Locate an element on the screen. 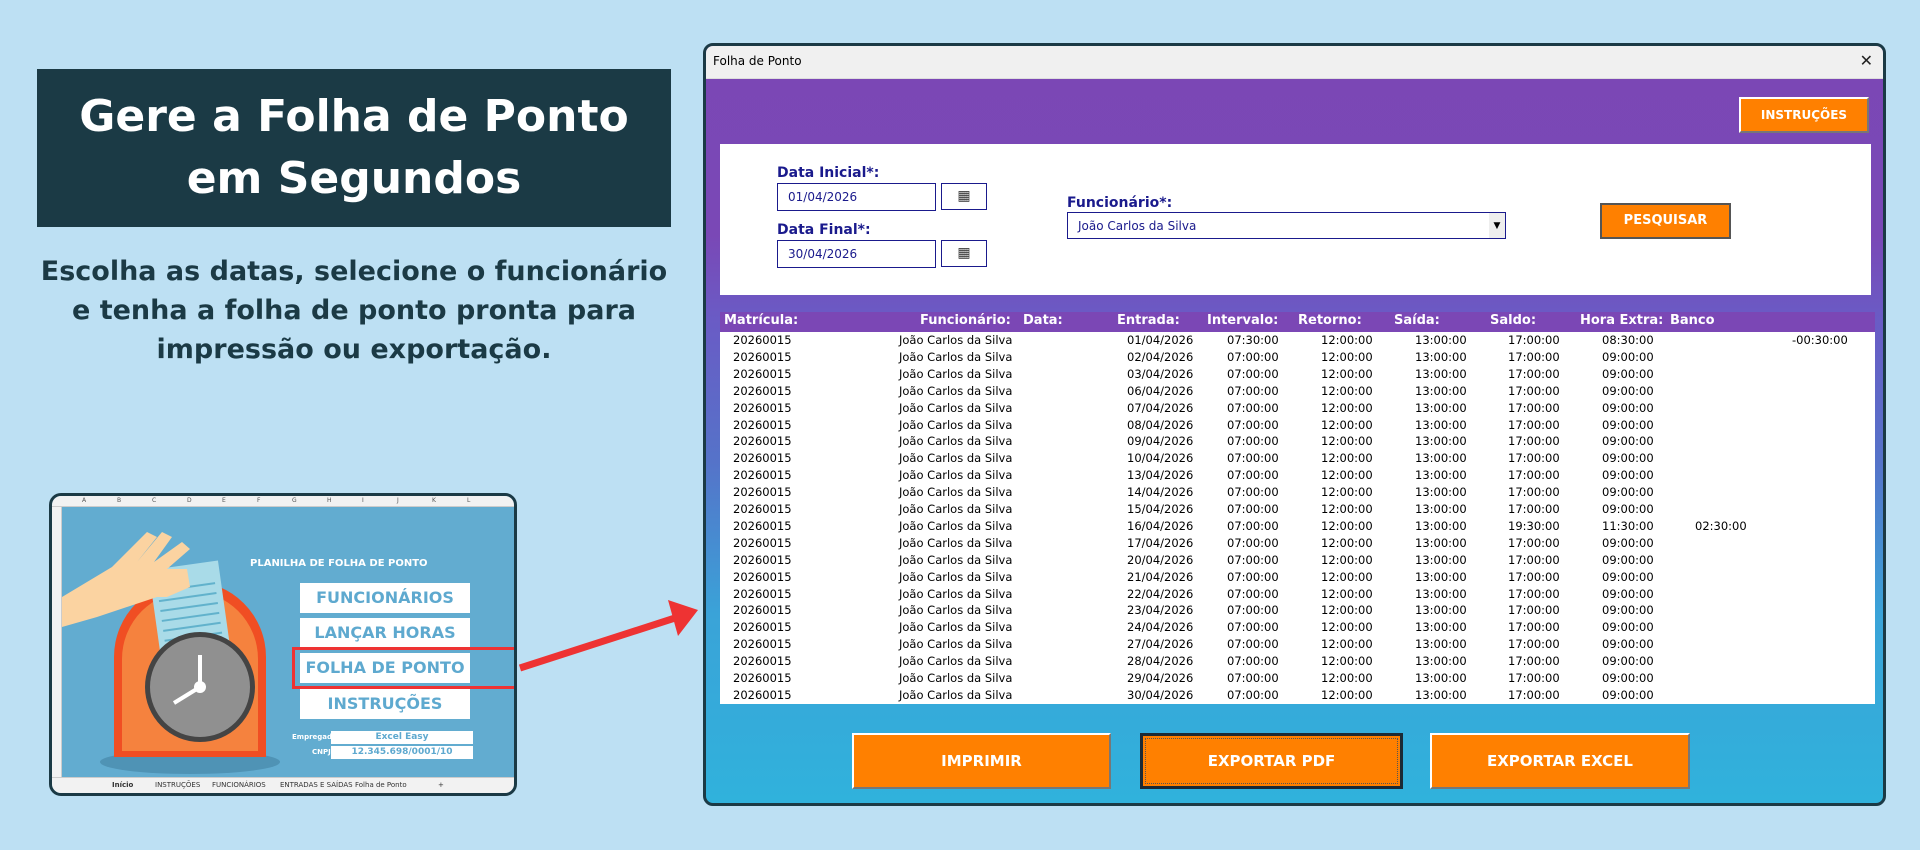 Image resolution: width=1920 pixels, height=850 pixels. table-cell: 02:30:00 is located at coordinates (1721, 525).